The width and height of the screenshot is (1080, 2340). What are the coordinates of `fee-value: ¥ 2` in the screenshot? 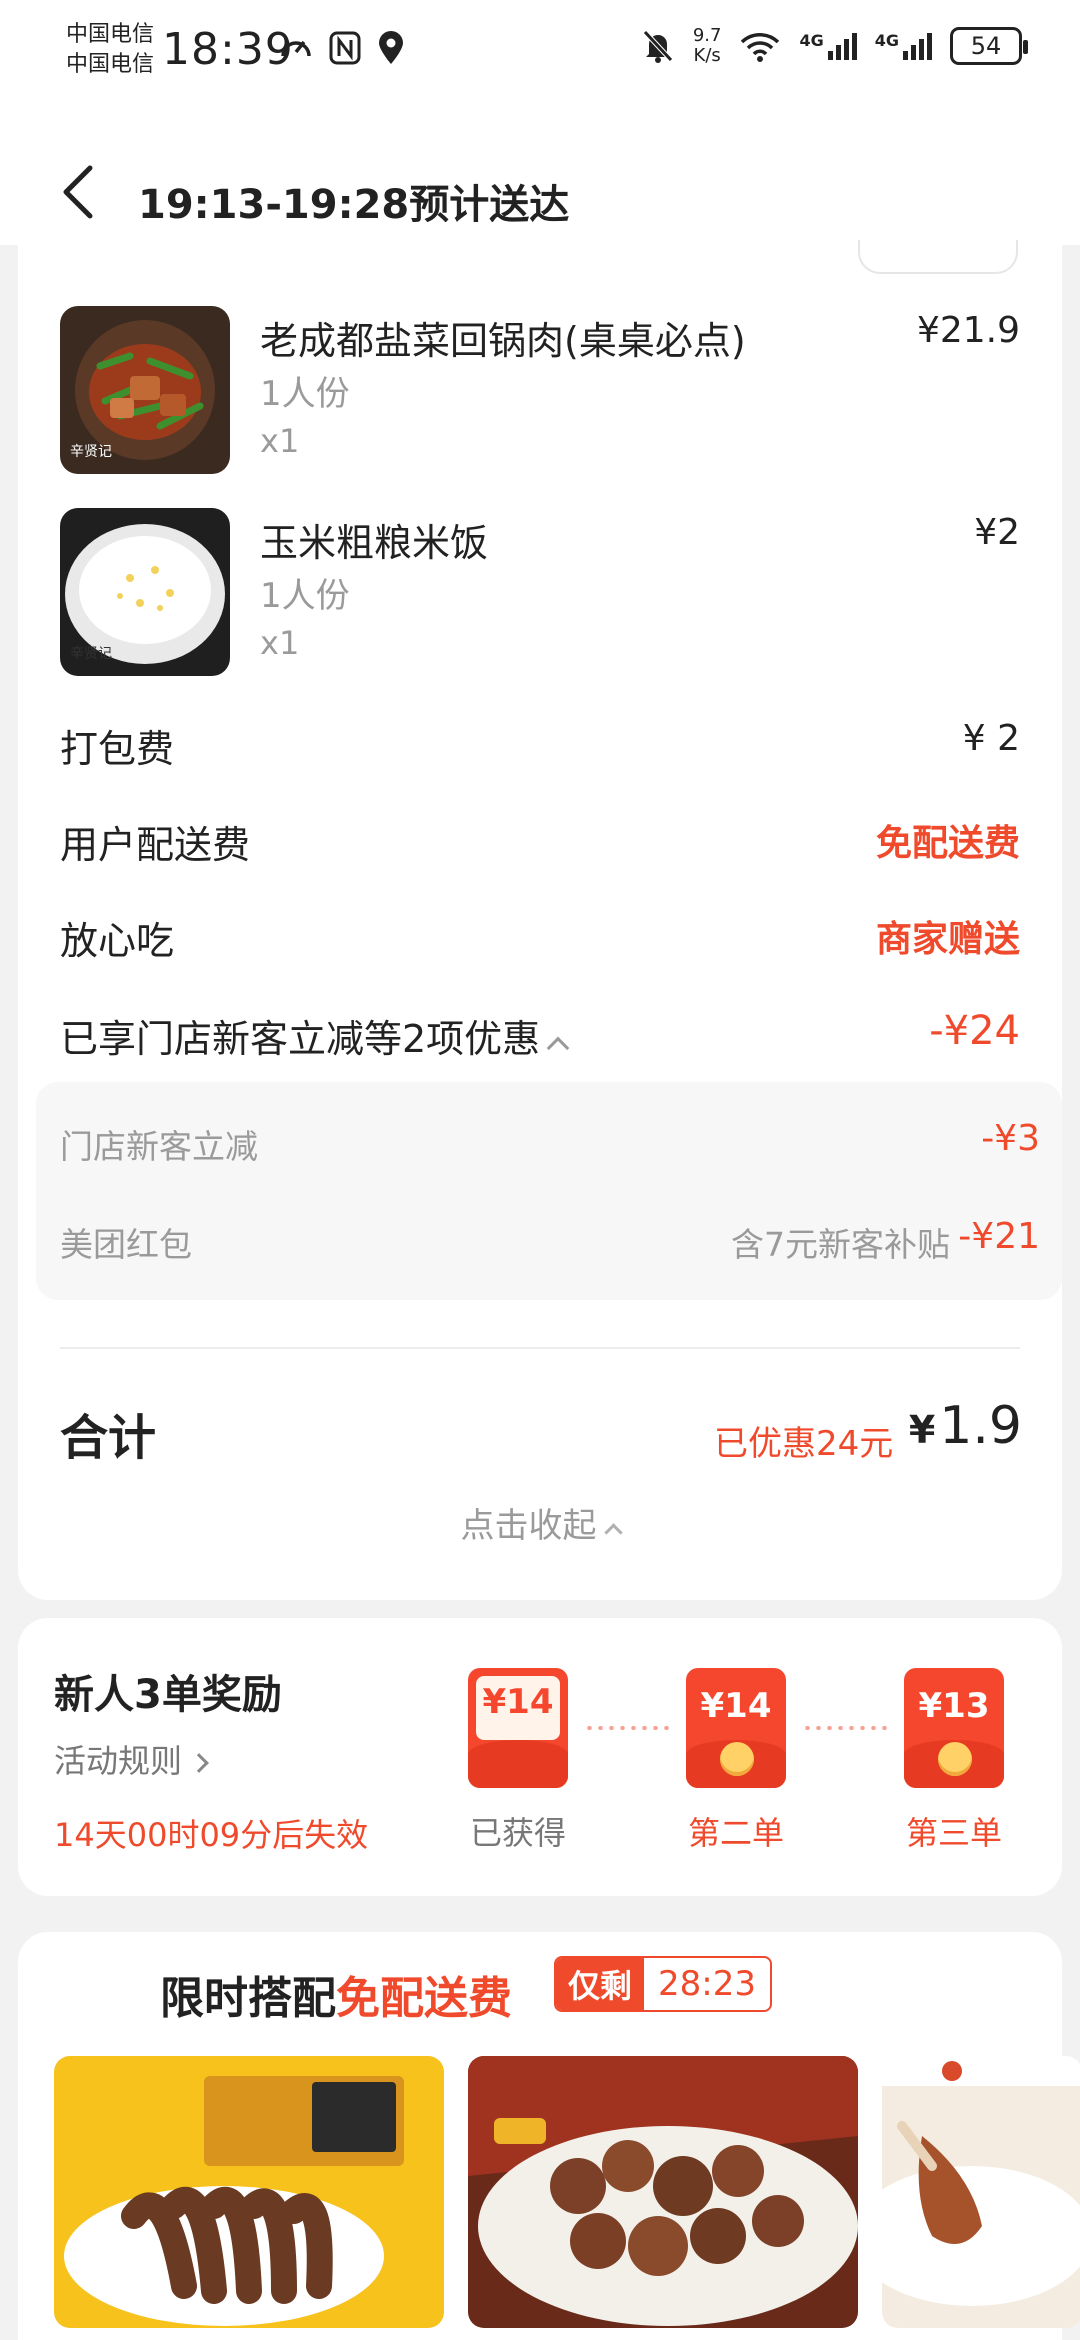 It's located at (991, 738).